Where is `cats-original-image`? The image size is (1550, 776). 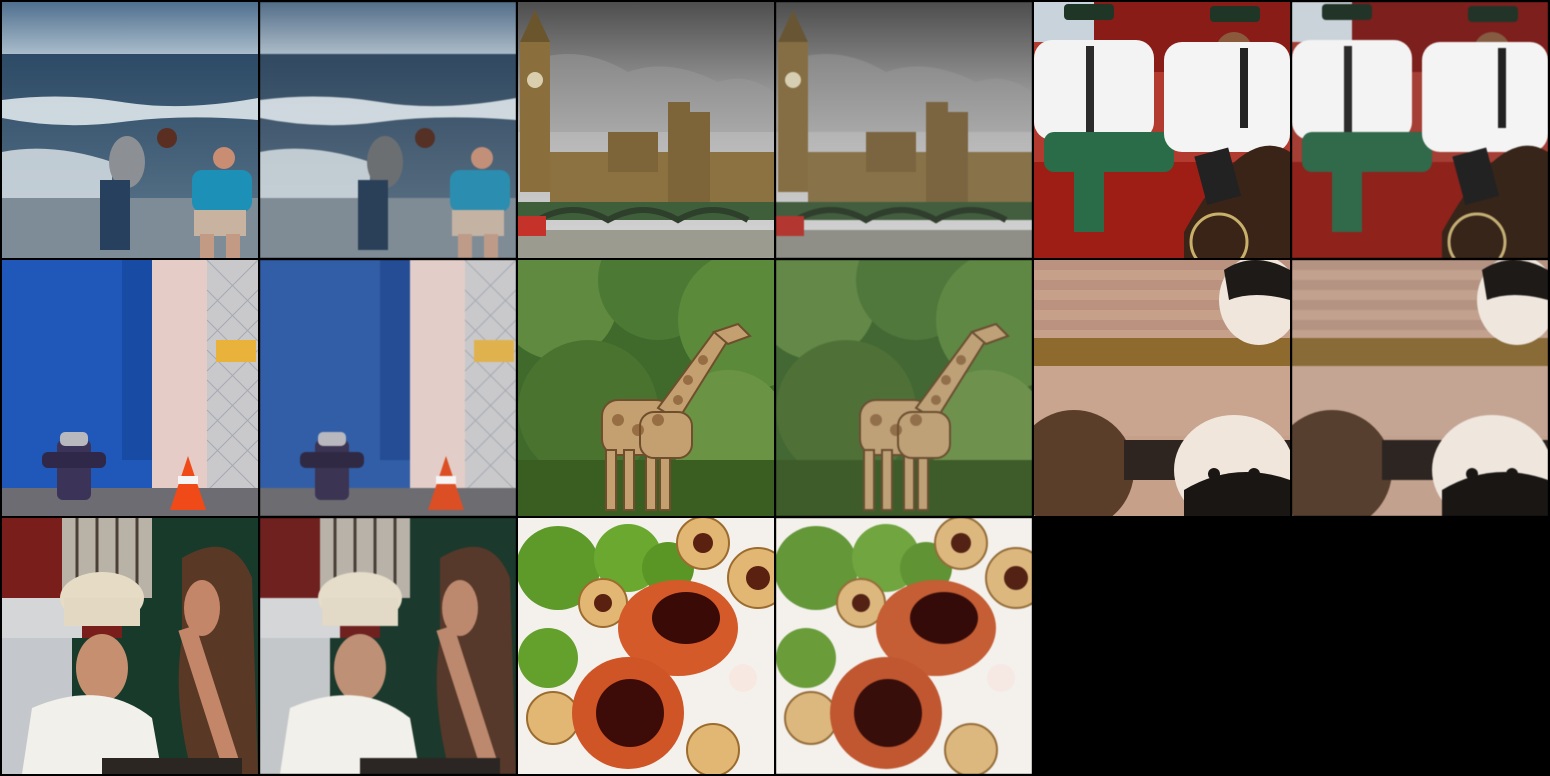 cats-original-image is located at coordinates (1162, 388).